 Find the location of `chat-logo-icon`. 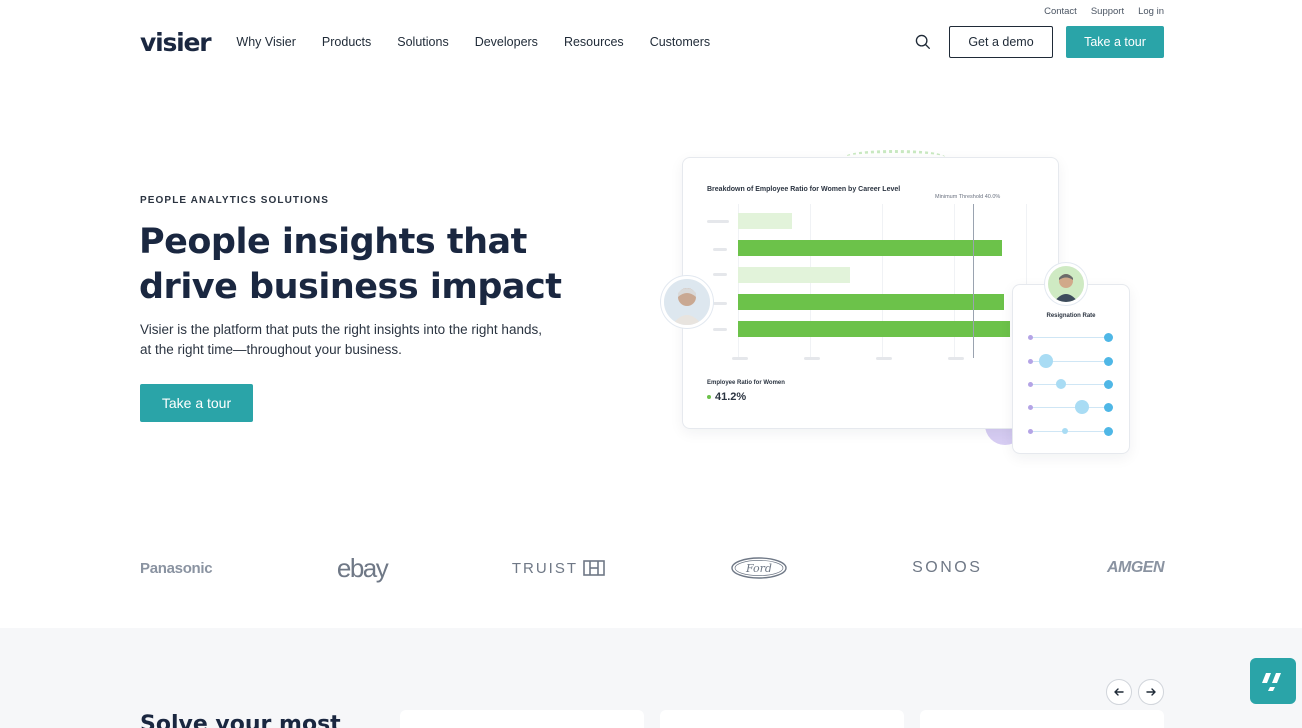

chat-logo-icon is located at coordinates (1271, 682).